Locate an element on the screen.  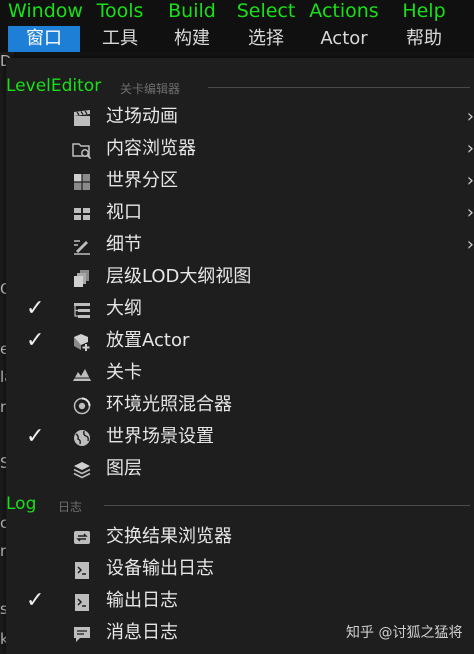
menu-actions-label-cn: Actor is located at coordinates (344, 38).